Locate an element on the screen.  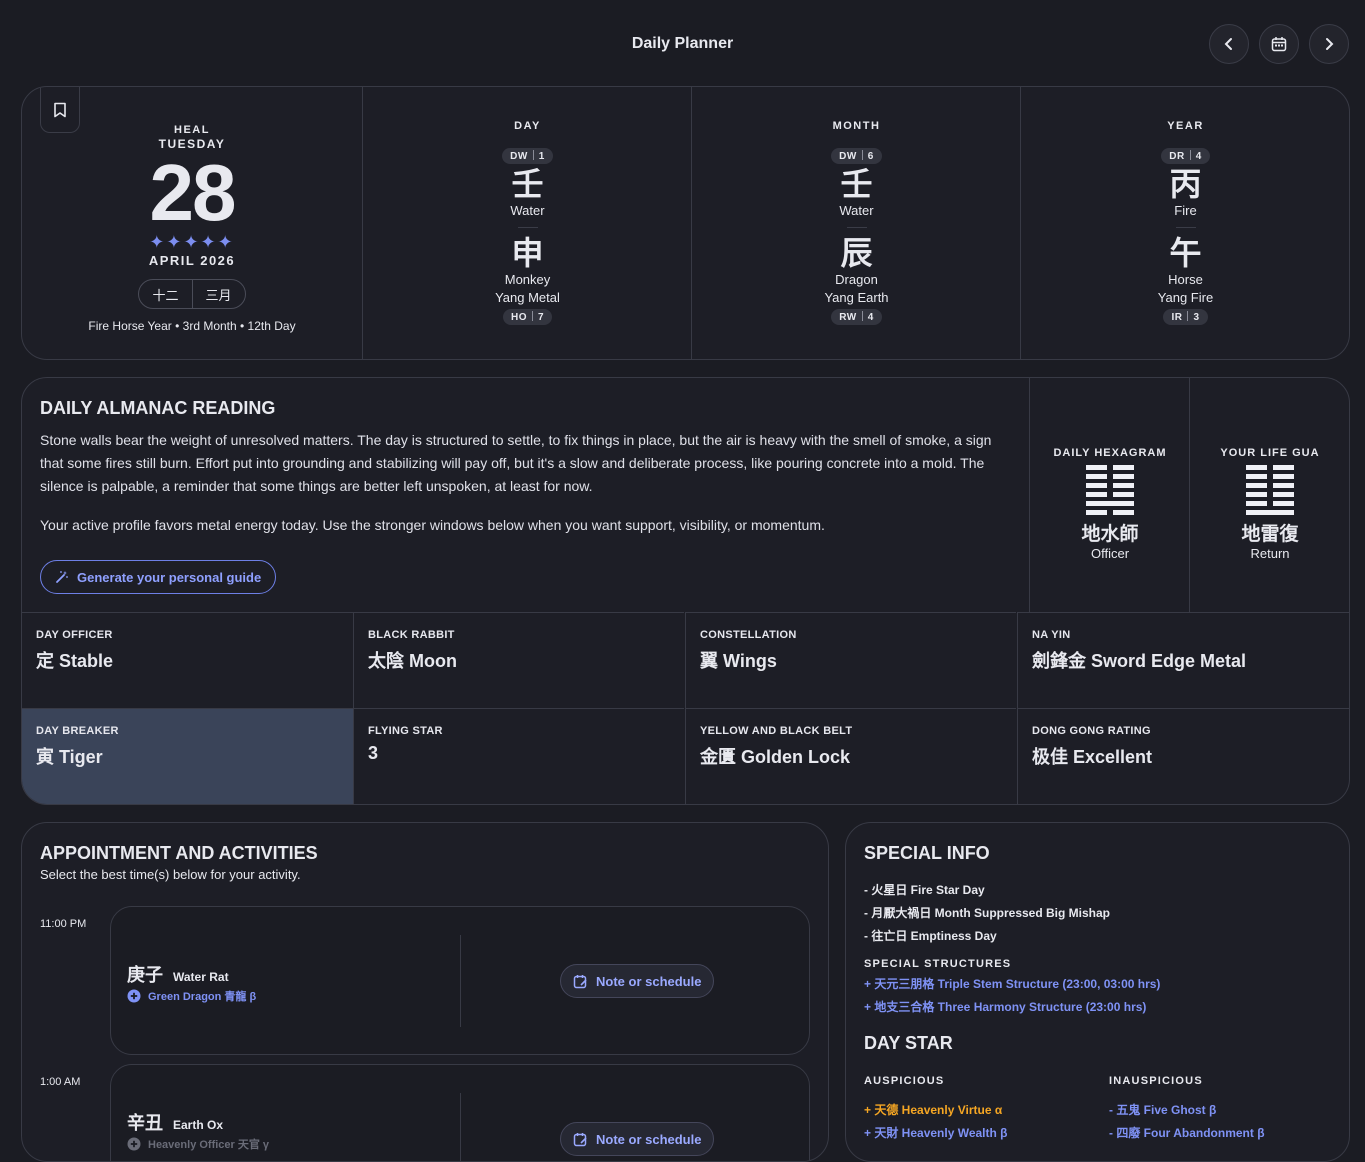
day-breaker-cell: DAY BREAKER 寅 Tiger is located at coordinates (187, 756).